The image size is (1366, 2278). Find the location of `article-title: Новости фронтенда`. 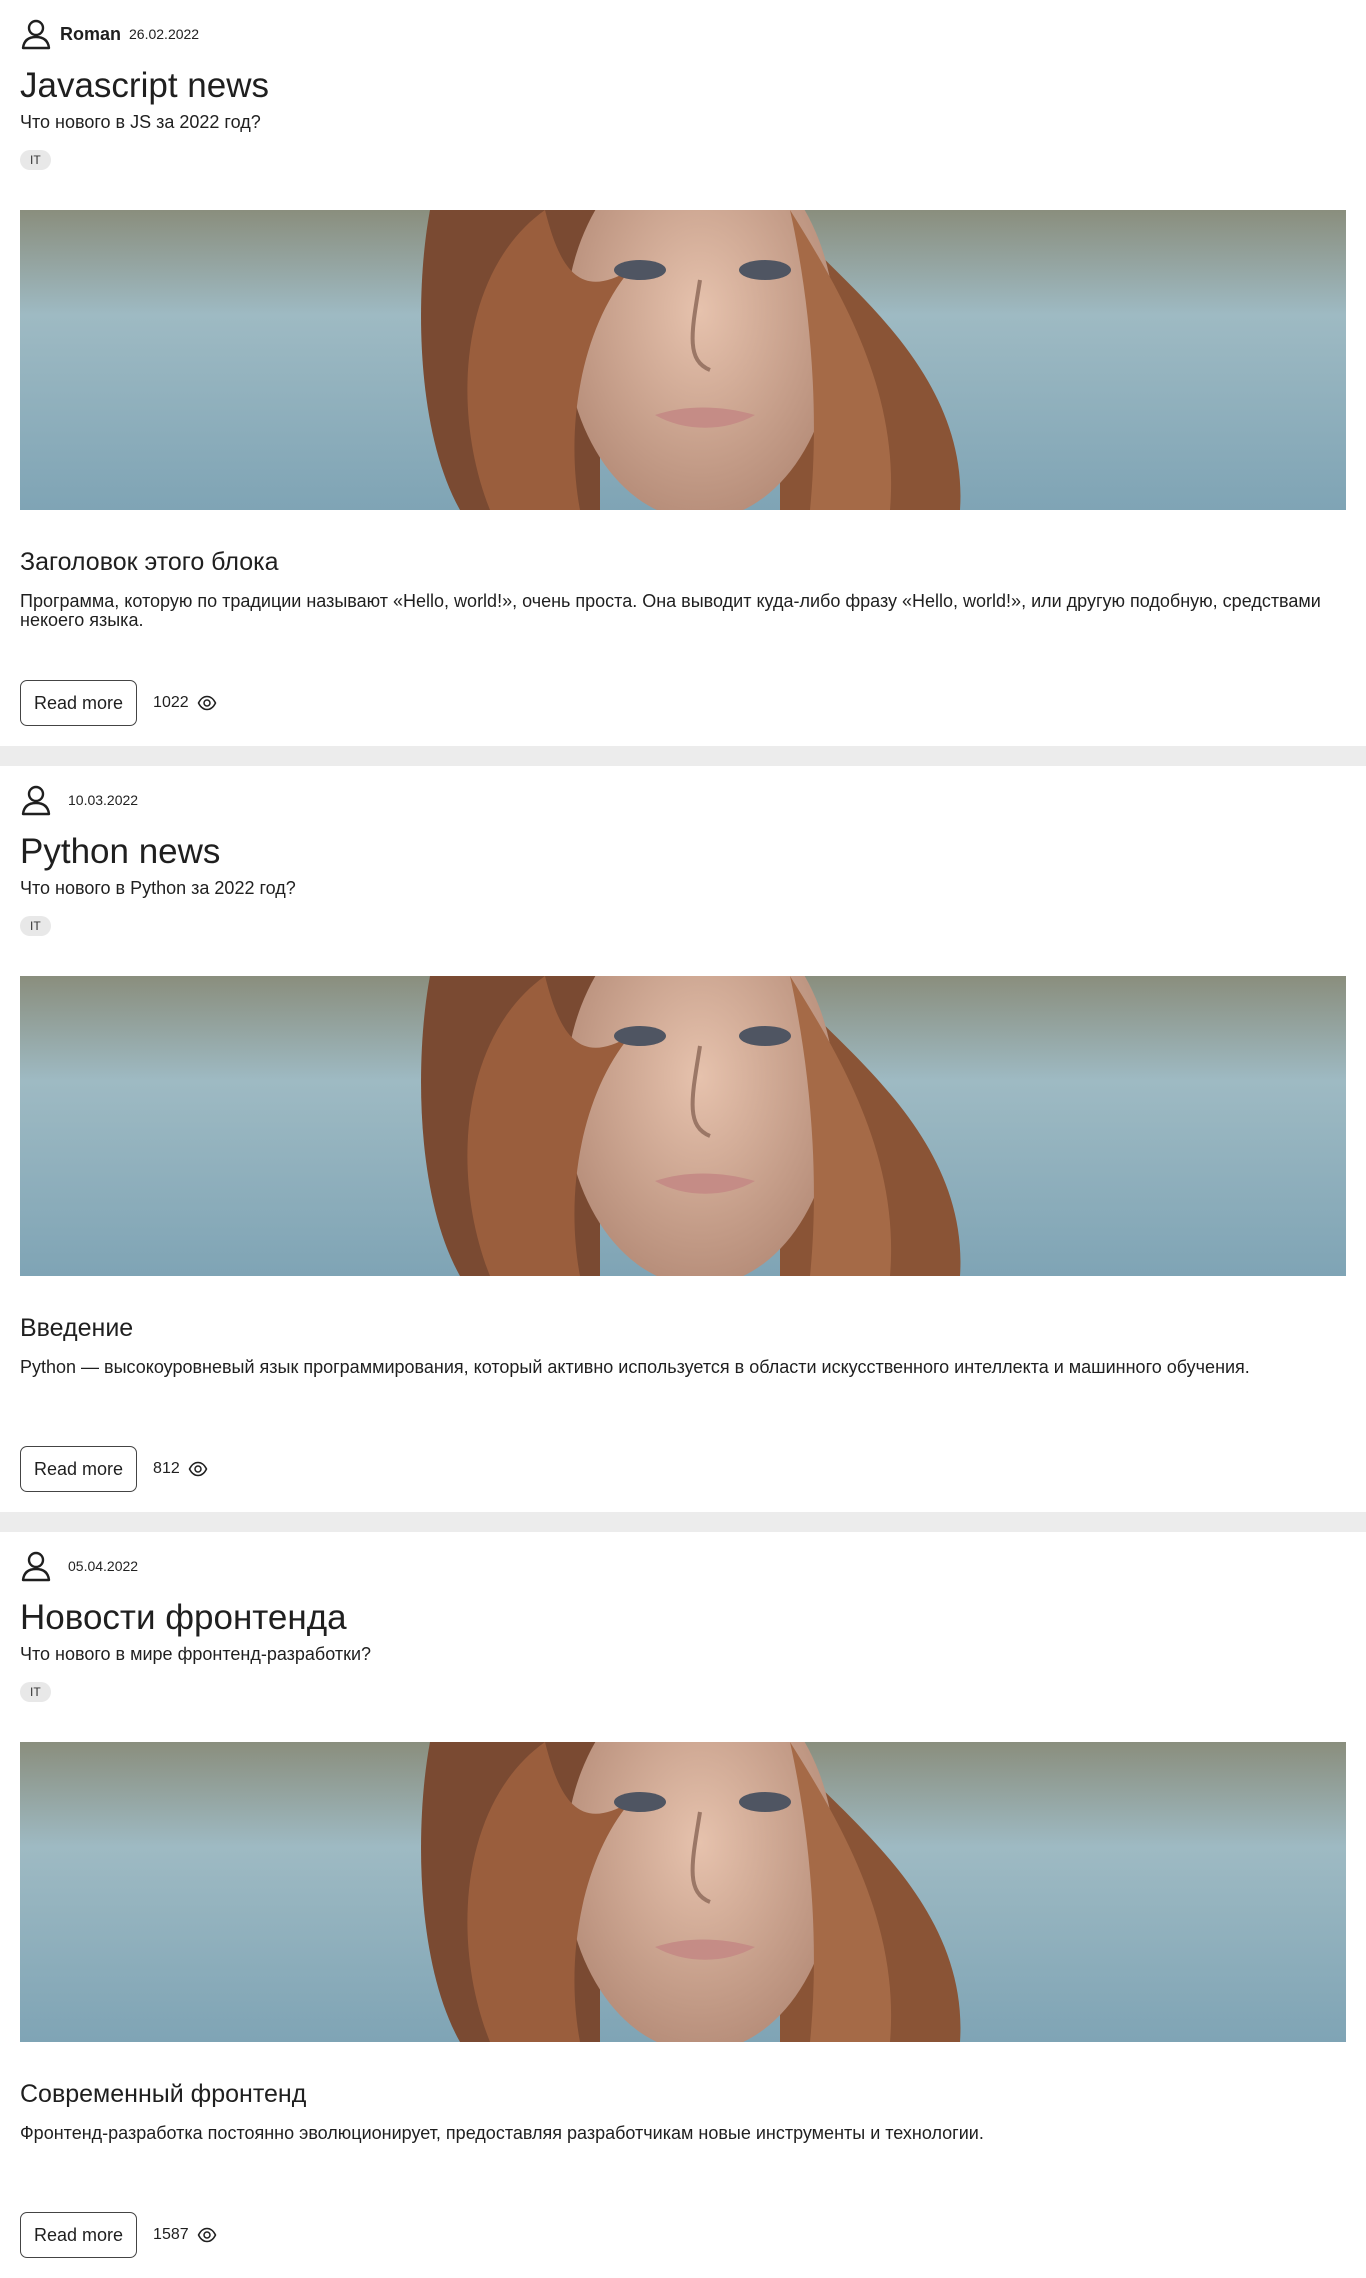

article-title: Новости фронтенда is located at coordinates (183, 1617).